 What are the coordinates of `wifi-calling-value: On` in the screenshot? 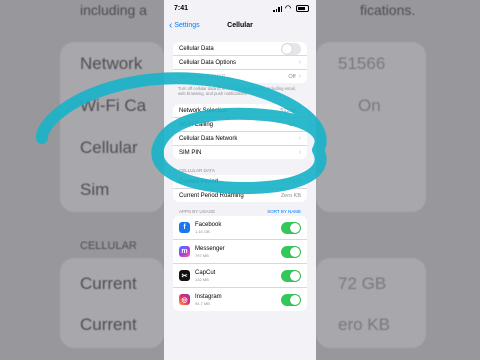 It's located at (292, 124).